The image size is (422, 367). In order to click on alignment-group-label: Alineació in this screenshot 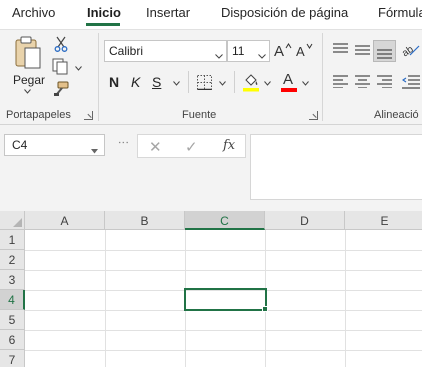, I will do `click(396, 115)`.